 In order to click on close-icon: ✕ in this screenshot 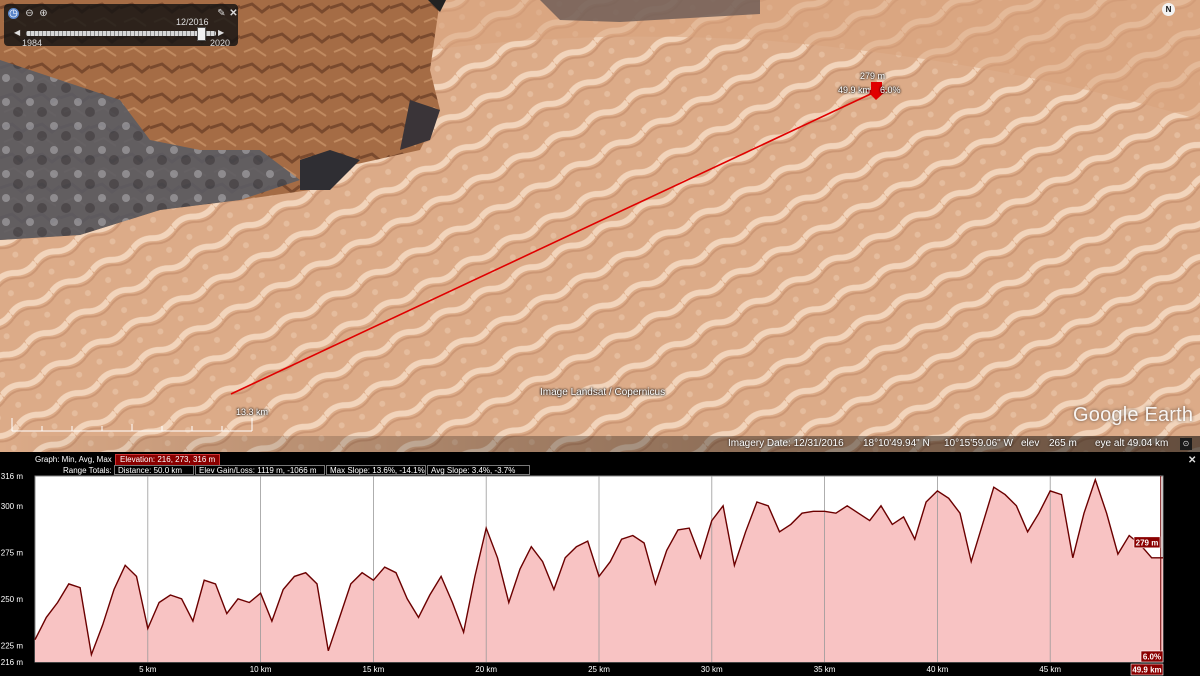, I will do `click(233, 13)`.